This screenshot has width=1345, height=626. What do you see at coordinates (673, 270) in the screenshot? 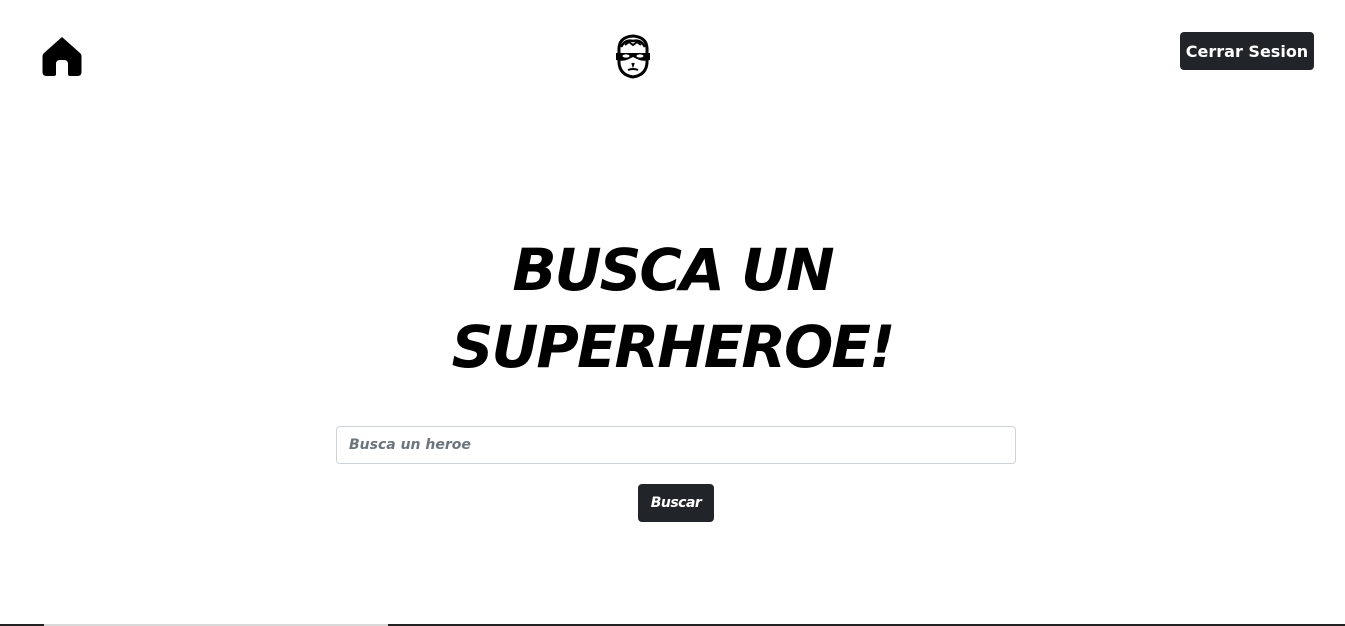
I see `page-title-line-1: BUSCA UN` at bounding box center [673, 270].